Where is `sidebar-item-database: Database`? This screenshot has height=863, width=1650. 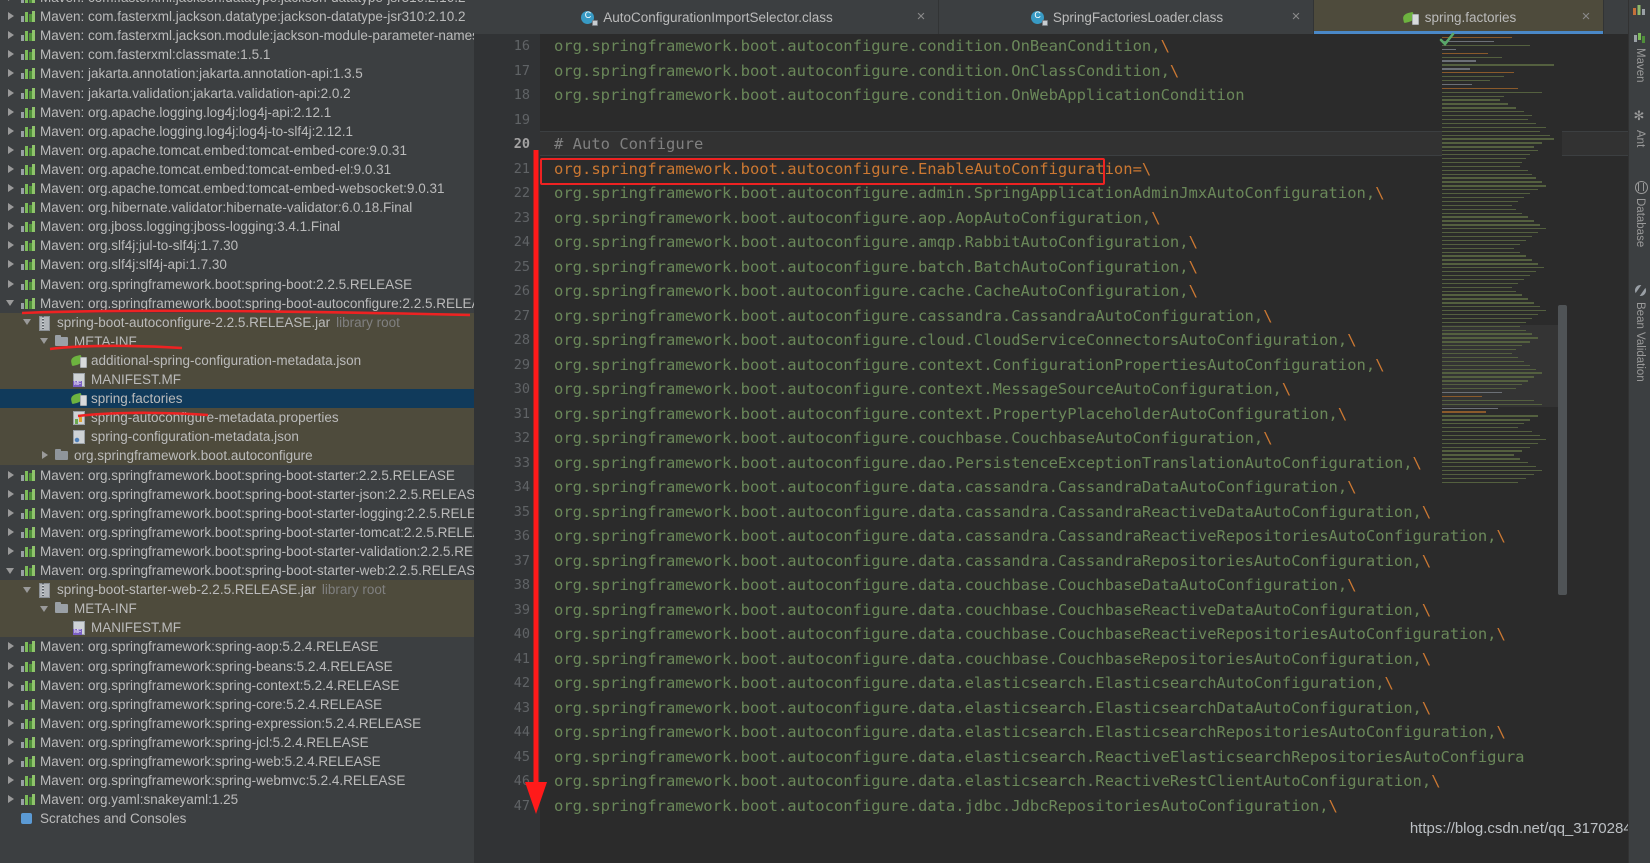
sidebar-item-database: Database is located at coordinates (1639, 222).